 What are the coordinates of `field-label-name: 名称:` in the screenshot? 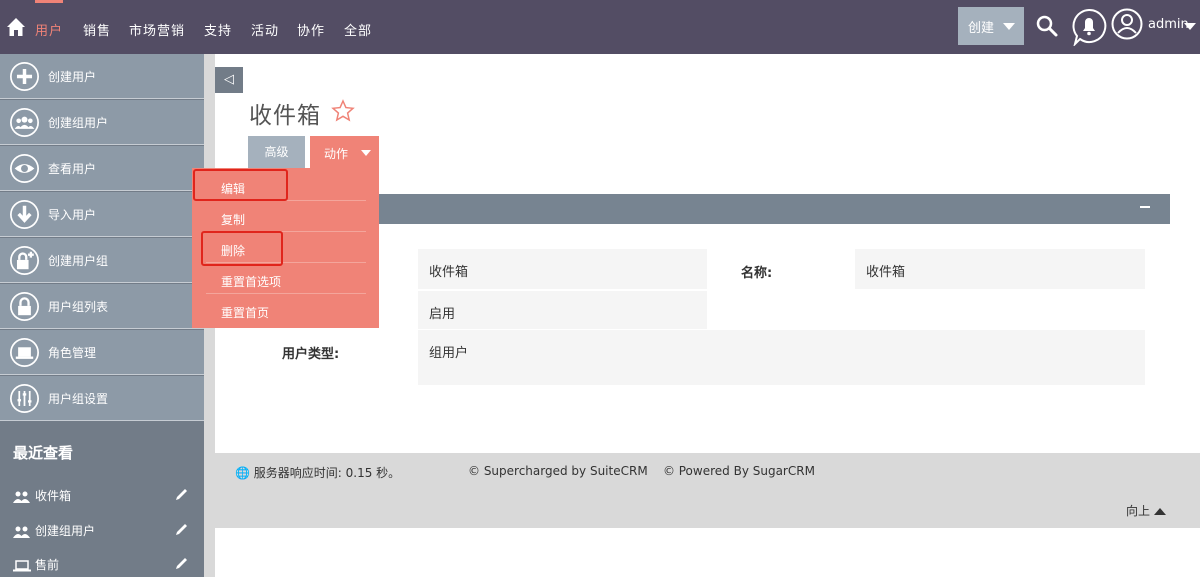 It's located at (757, 273).